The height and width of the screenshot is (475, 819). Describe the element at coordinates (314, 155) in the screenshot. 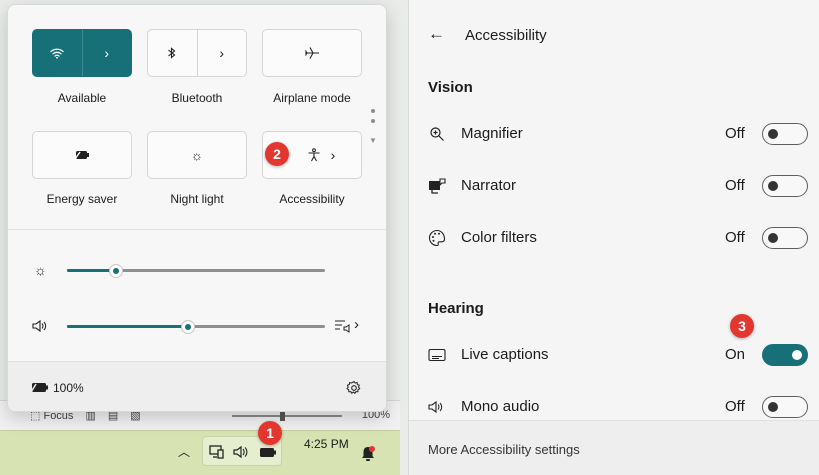

I see `accessibility-icon` at that location.